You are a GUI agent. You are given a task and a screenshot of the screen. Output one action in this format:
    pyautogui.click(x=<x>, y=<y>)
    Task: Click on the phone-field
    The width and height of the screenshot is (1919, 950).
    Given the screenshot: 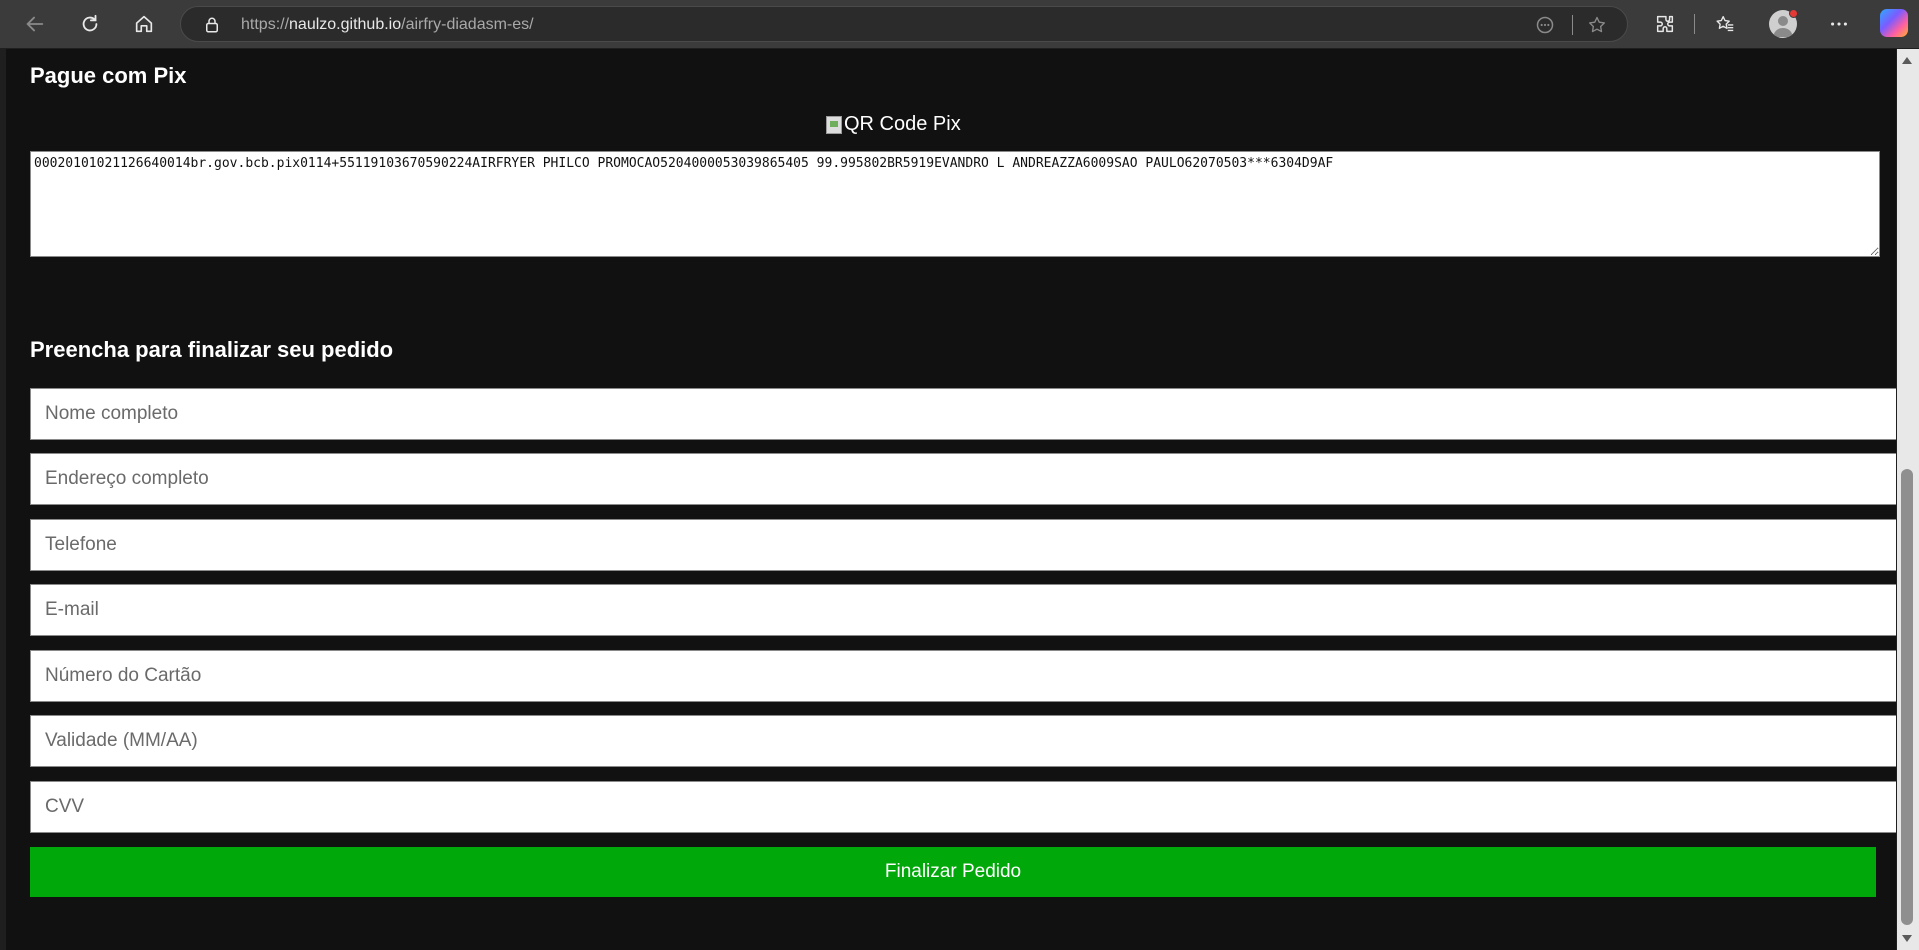 What is the action you would take?
    pyautogui.click(x=963, y=545)
    